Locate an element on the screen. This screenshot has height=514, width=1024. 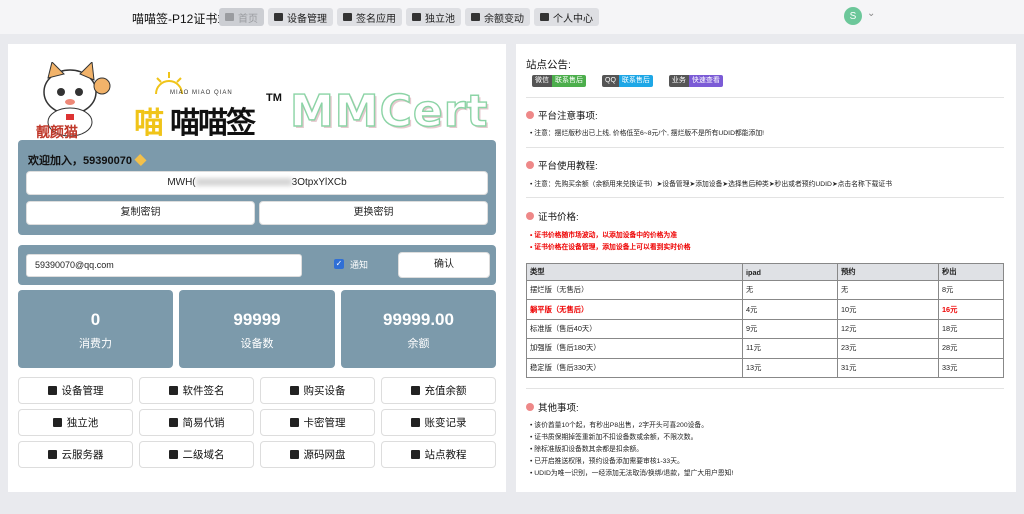
change-key-button: 更换密钥 is located at coordinates (373, 213).